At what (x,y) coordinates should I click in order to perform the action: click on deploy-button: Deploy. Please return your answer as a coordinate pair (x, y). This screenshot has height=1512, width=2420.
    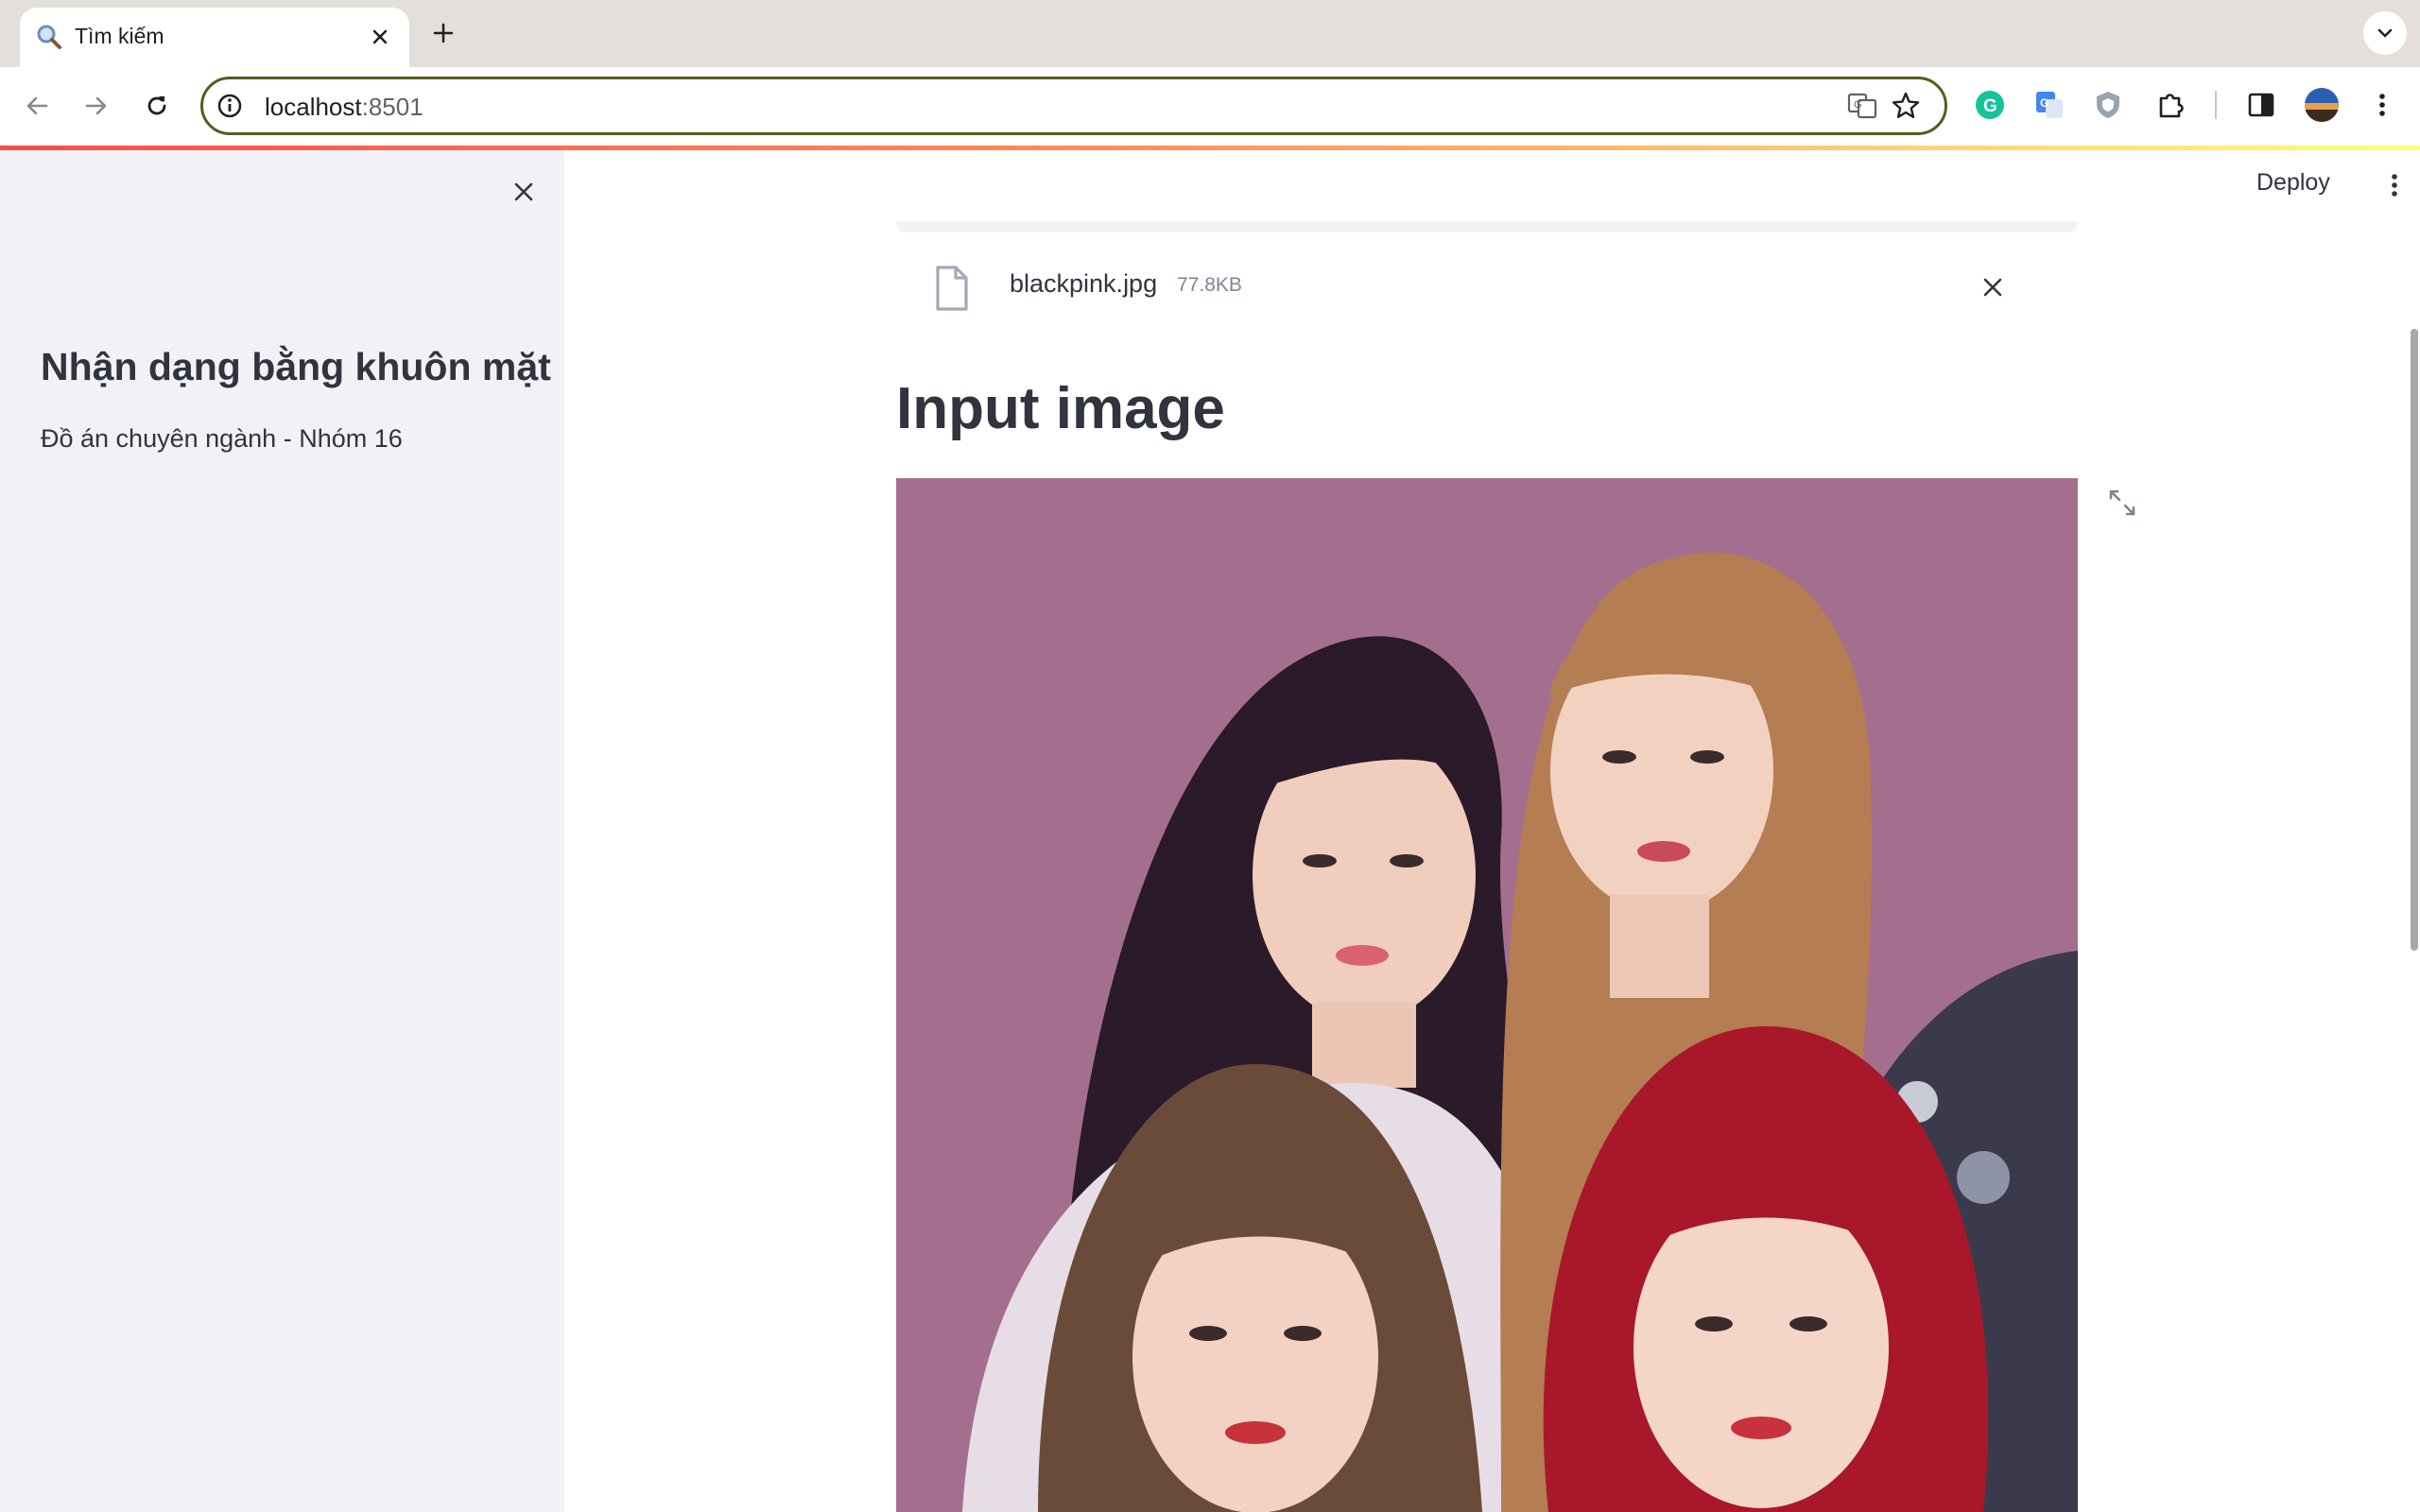
    Looking at the image, I should click on (2293, 183).